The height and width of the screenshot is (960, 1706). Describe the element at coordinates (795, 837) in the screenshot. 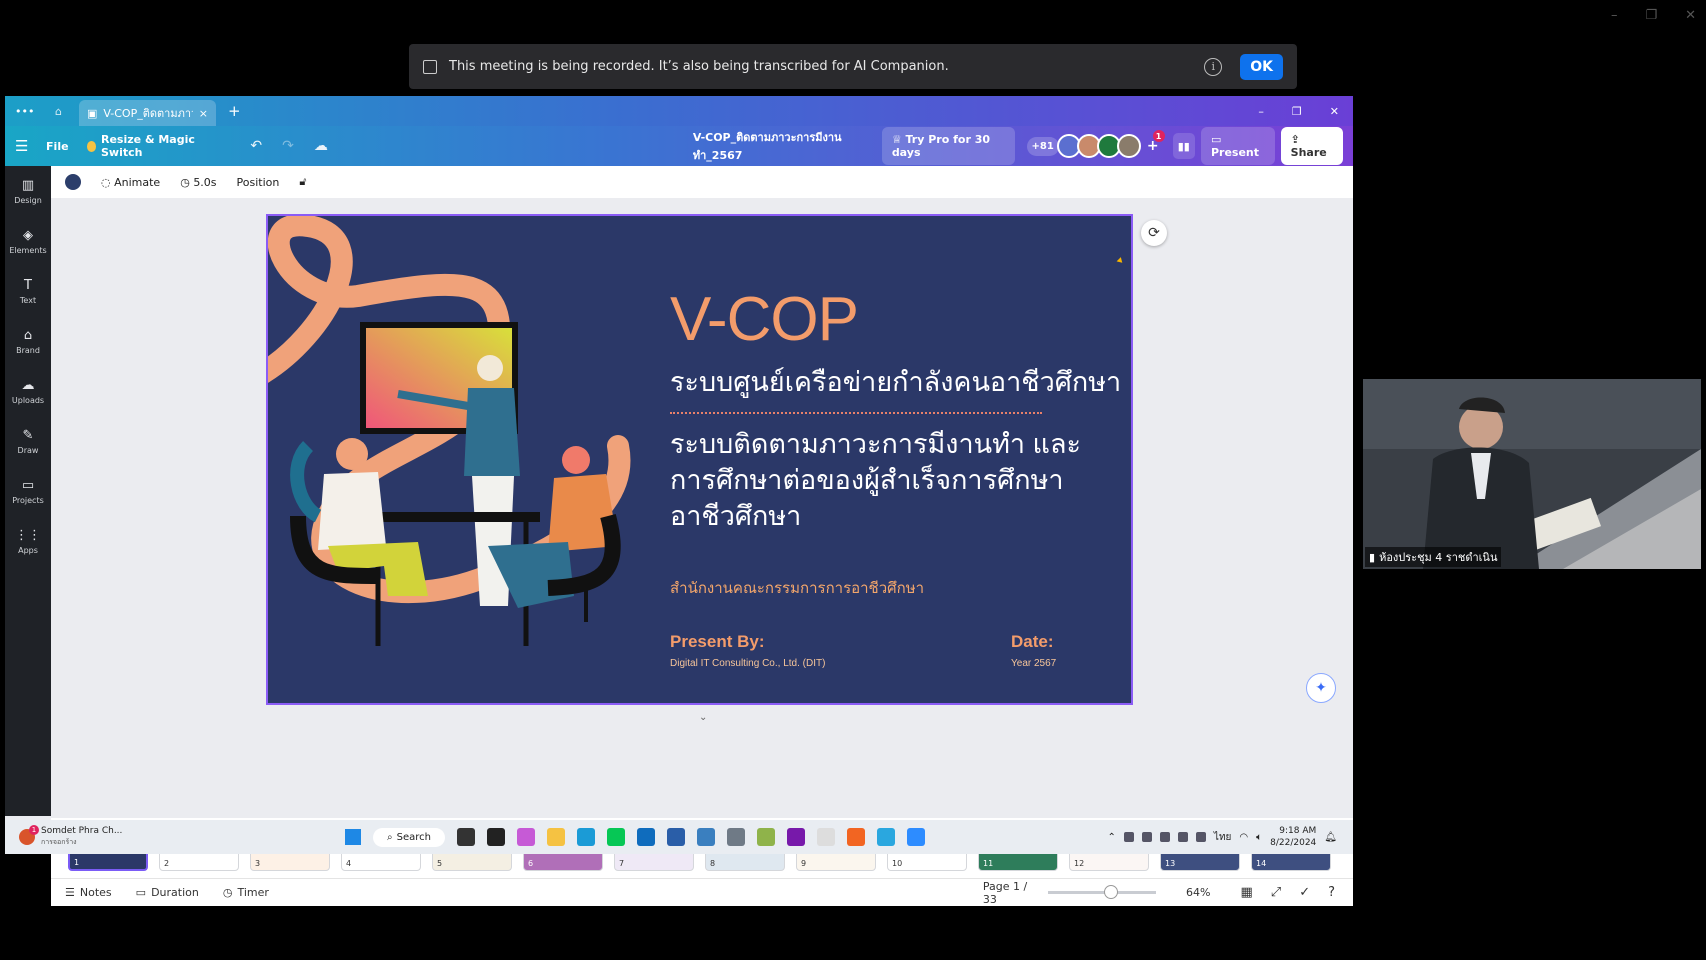

I see `onenote-icon` at that location.